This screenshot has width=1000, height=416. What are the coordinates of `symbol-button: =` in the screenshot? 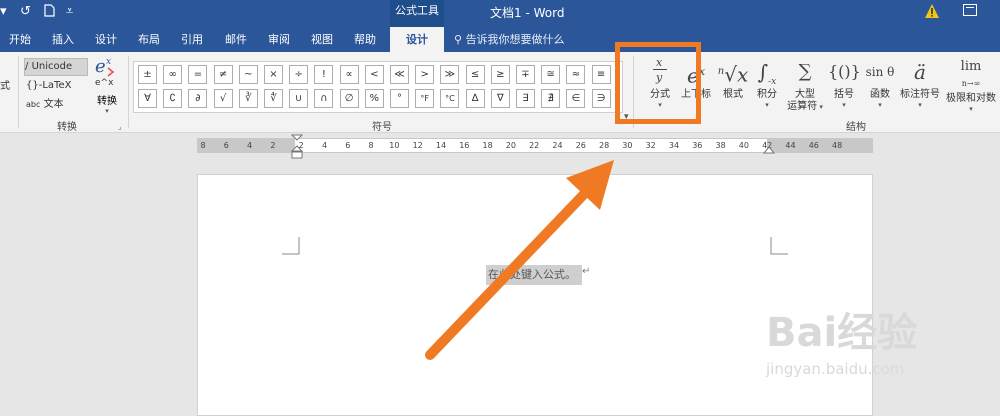 It's located at (198, 74).